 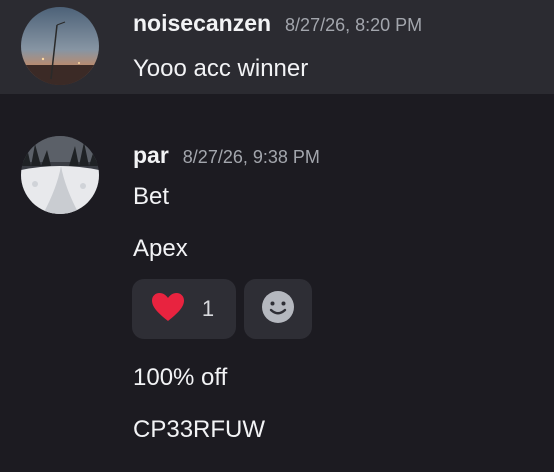 I want to click on reaction-count: 1, so click(x=208, y=308).